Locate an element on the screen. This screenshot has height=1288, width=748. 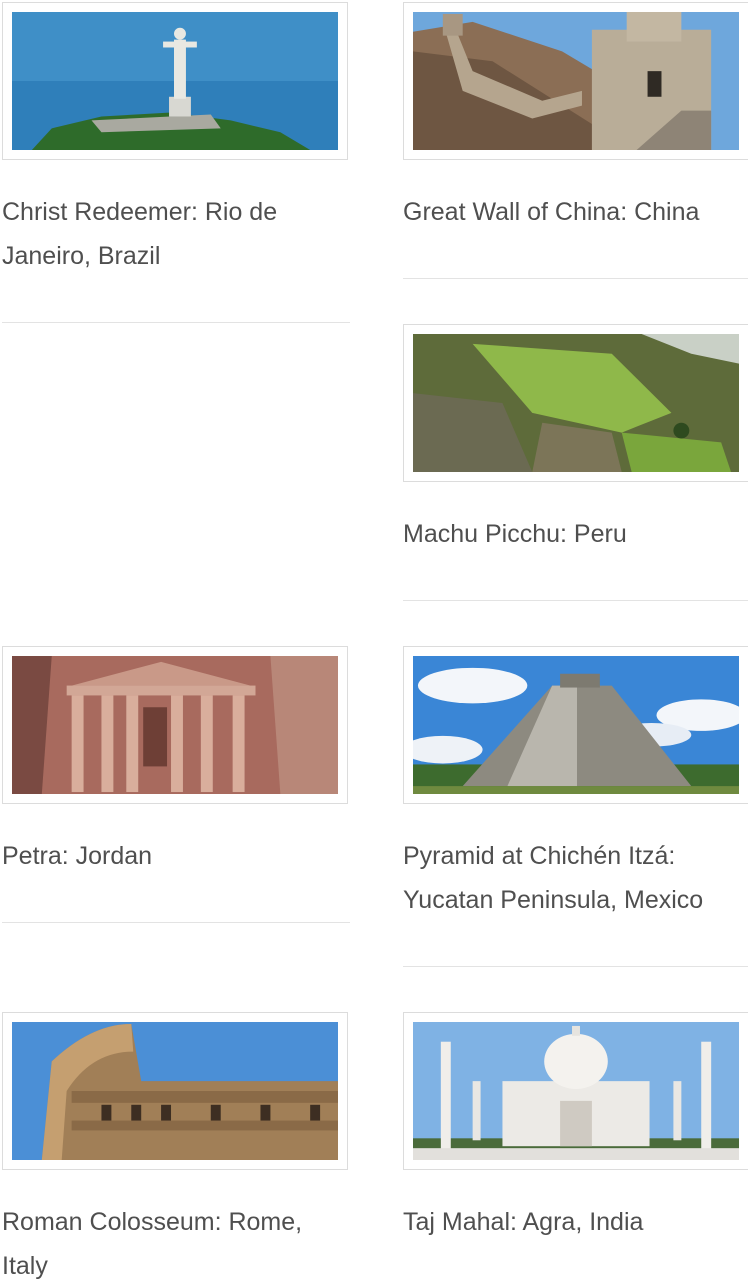
gallery-caption: Christ Redeemer: Rio de Janeiro, Brazil is located at coordinates (140, 234).